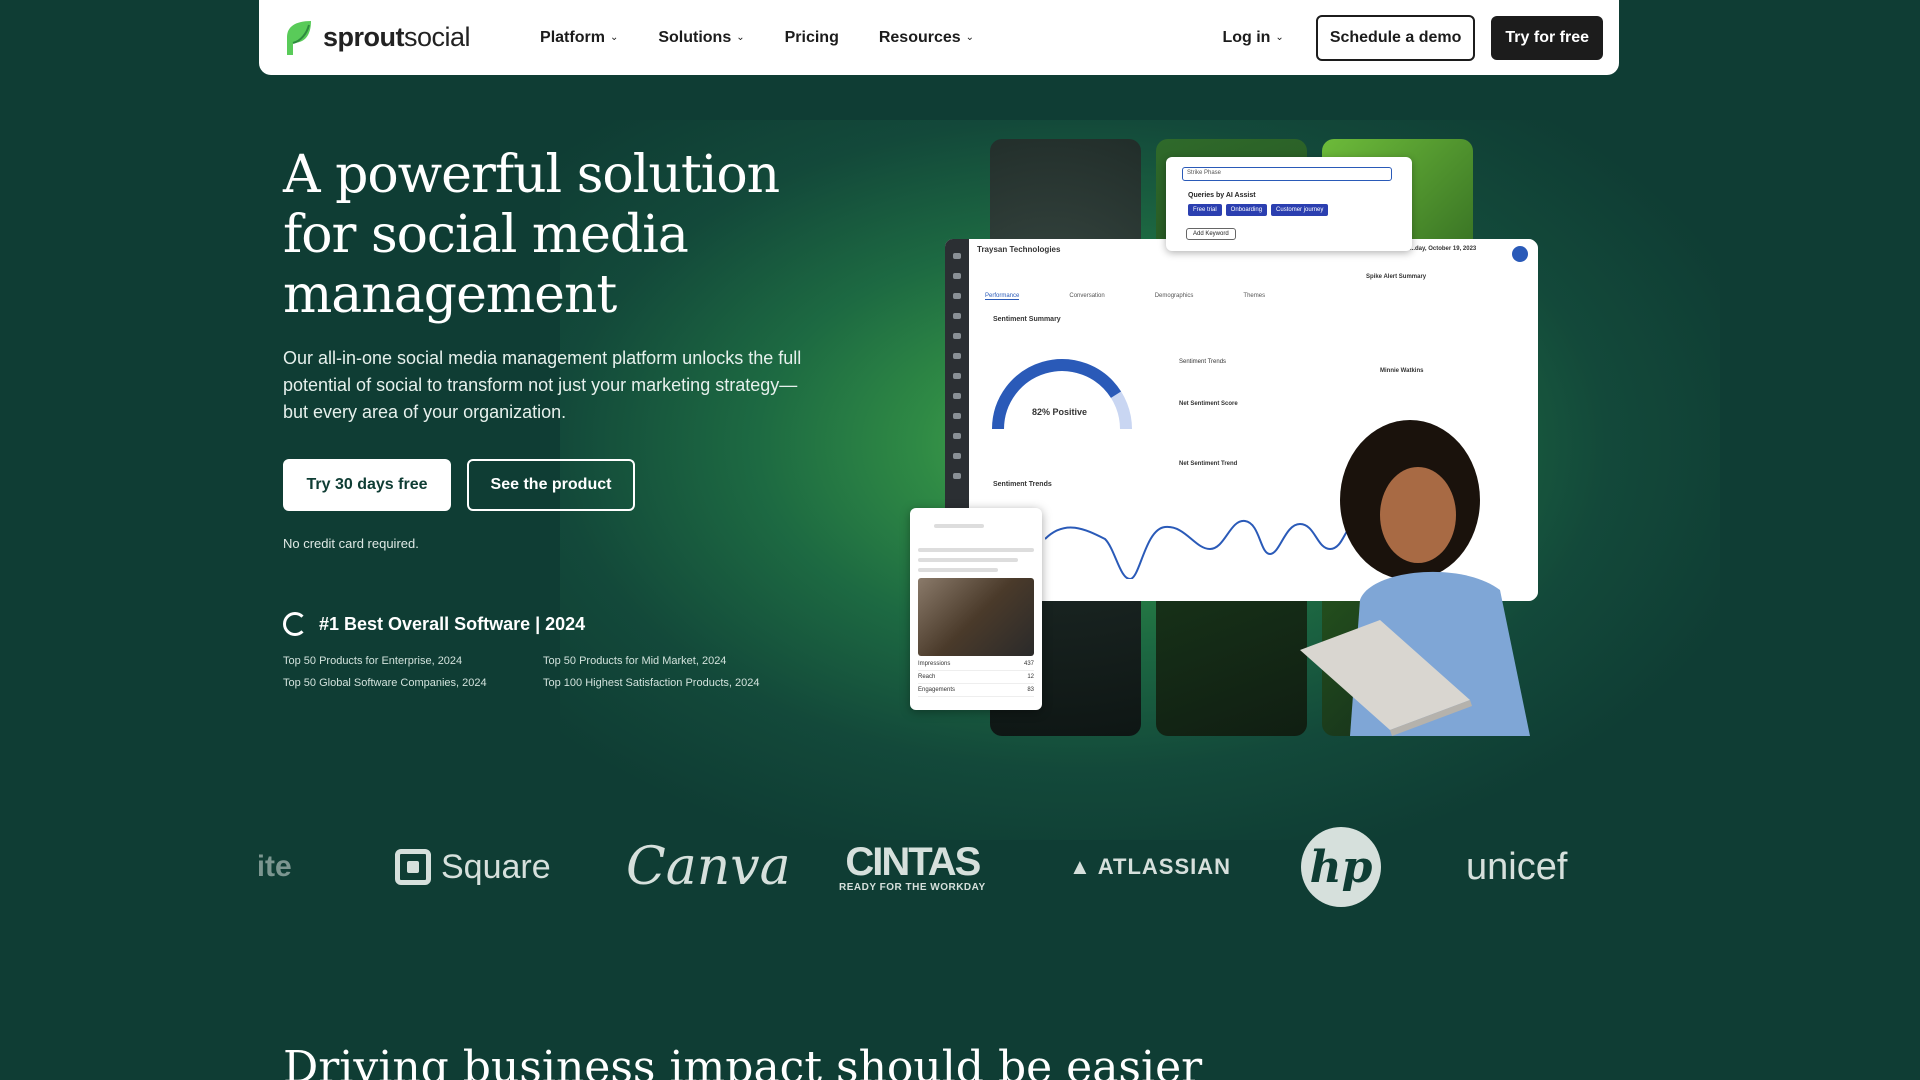 The width and height of the screenshot is (1920, 1080). I want to click on login-link: Log in ⌄, so click(1252, 38).